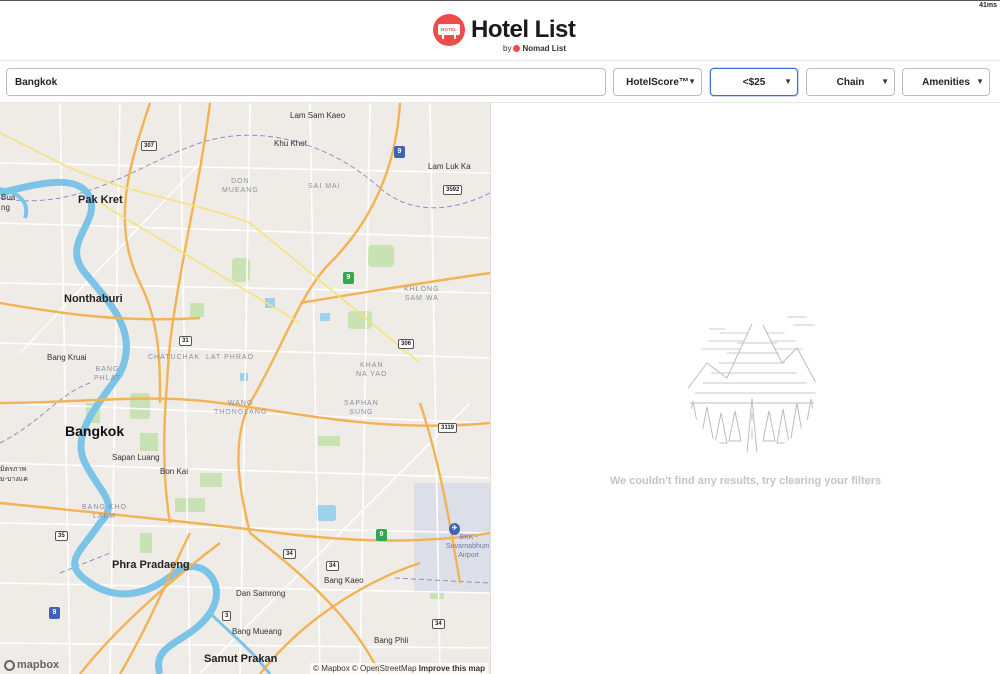  I want to click on map-label-khu-khot: Khu Khot, so click(290, 143).